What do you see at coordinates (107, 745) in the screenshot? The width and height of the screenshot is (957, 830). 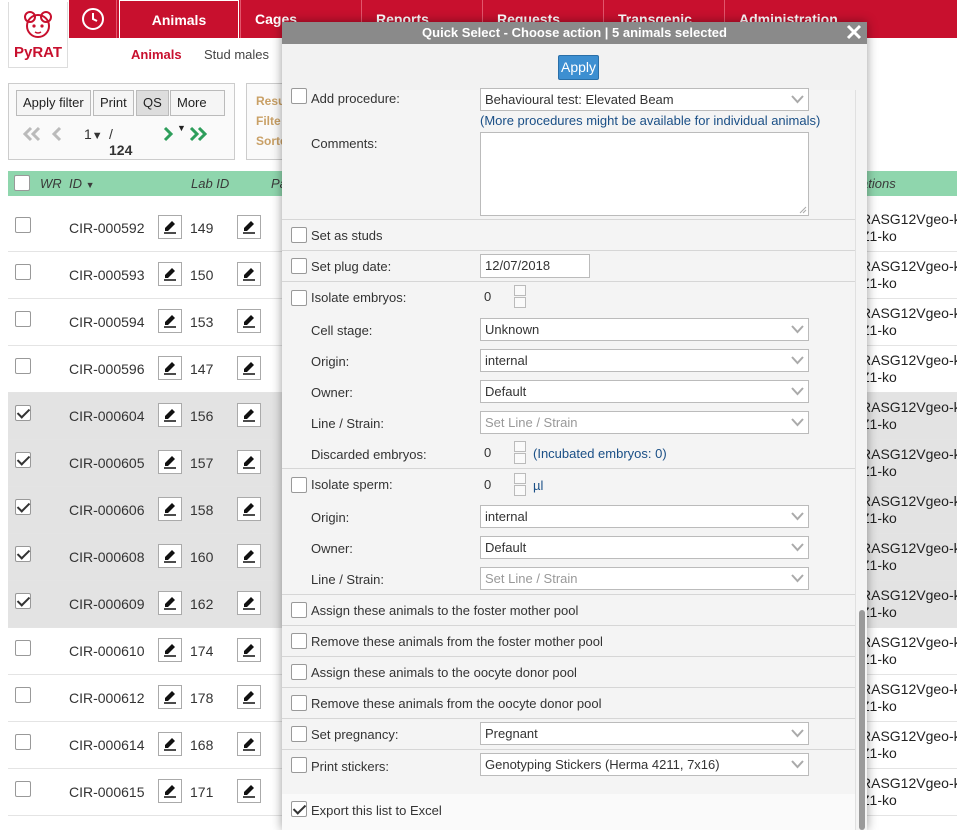 I see `animal-id: CIR-000614` at bounding box center [107, 745].